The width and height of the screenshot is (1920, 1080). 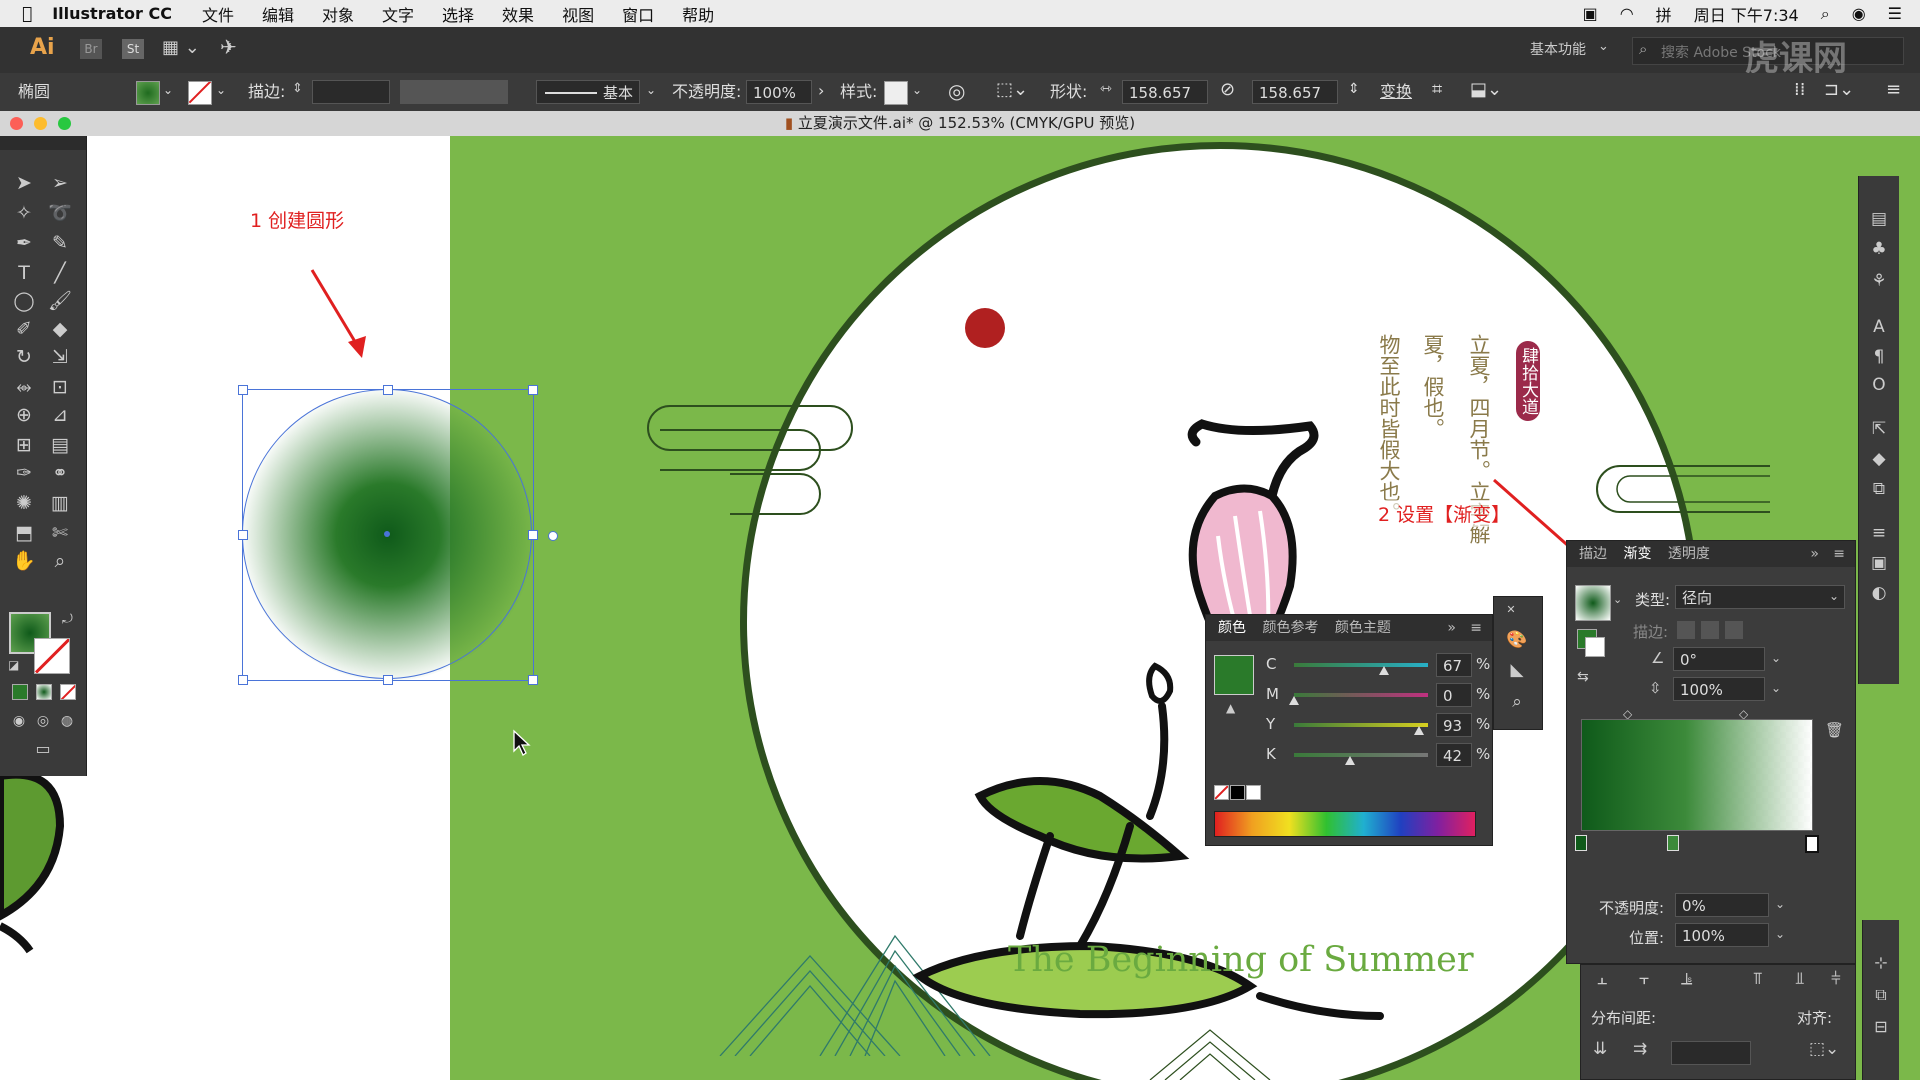 I want to click on stop-location-field: 100%, so click(x=1722, y=935).